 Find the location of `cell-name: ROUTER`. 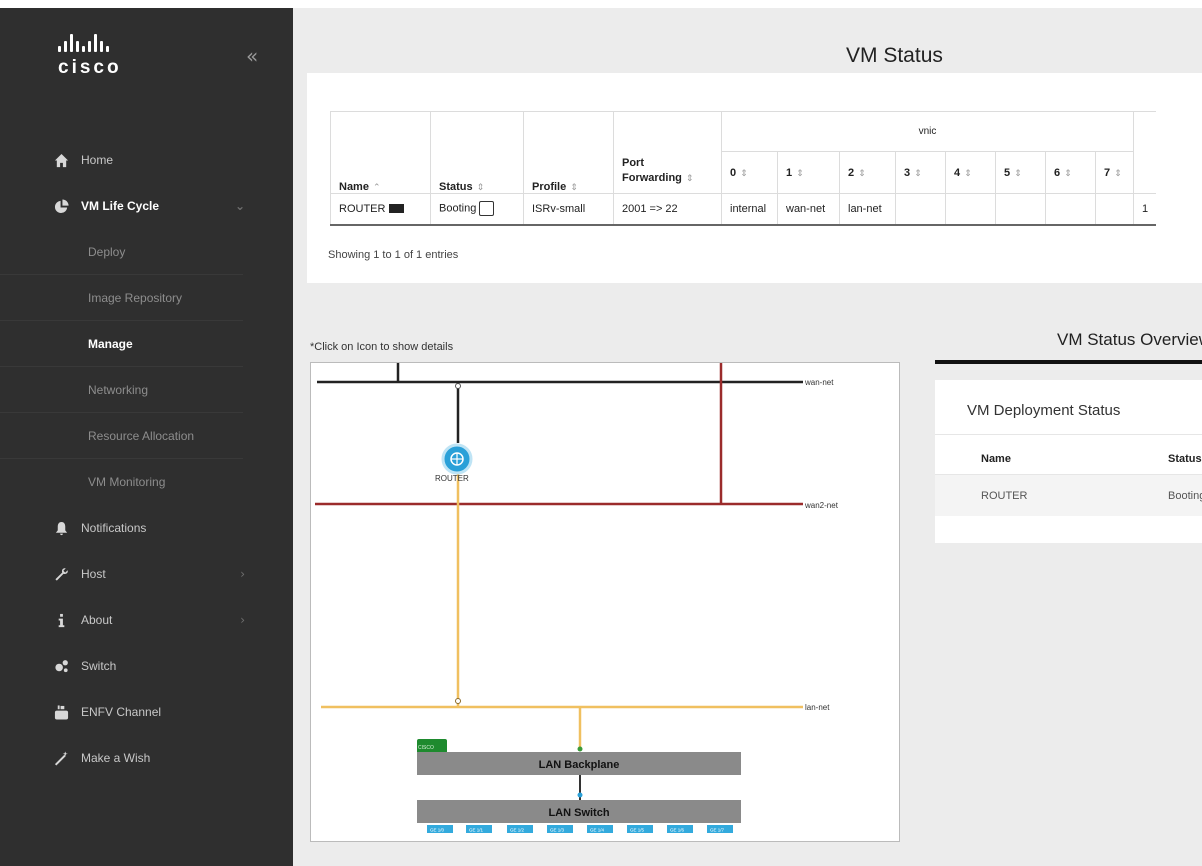

cell-name: ROUTER is located at coordinates (380, 209).